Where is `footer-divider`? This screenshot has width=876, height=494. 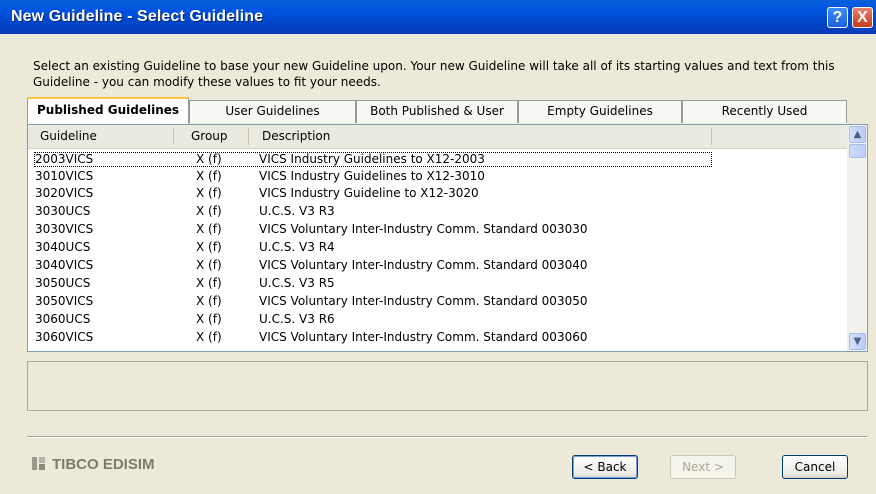
footer-divider is located at coordinates (447, 437).